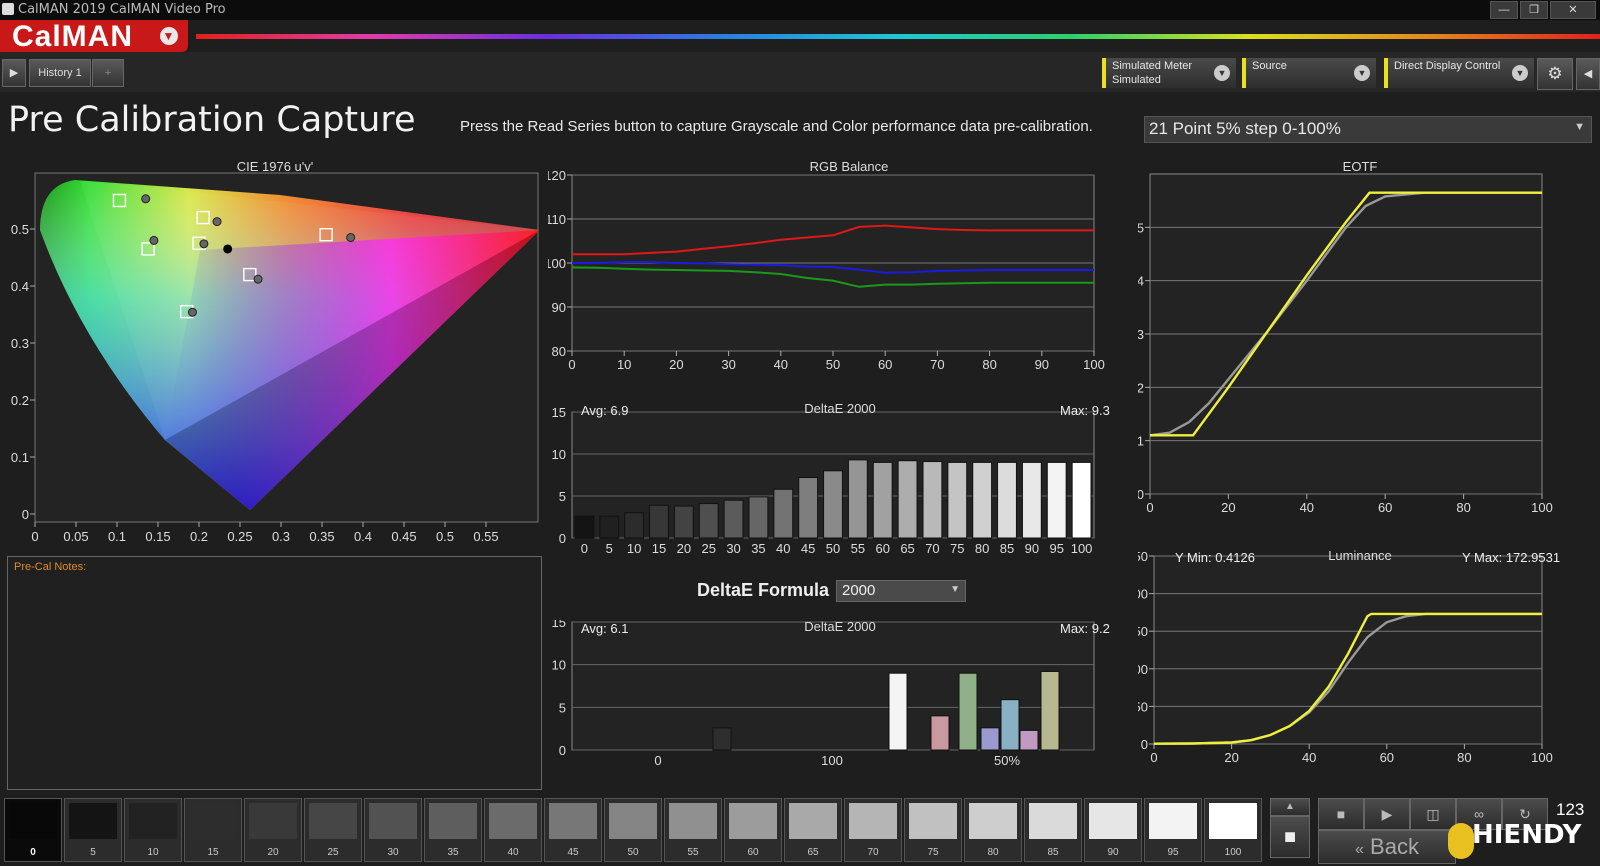  I want to click on swatch-90: 90, so click(1113, 830).